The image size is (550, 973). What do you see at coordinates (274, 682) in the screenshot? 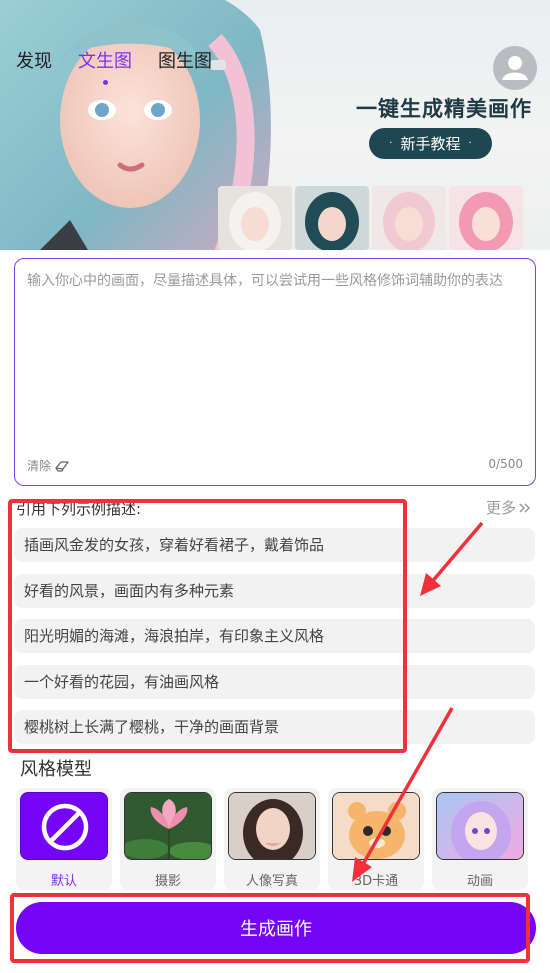
I see `example-item: 一个好看的花园，有油画风格` at bounding box center [274, 682].